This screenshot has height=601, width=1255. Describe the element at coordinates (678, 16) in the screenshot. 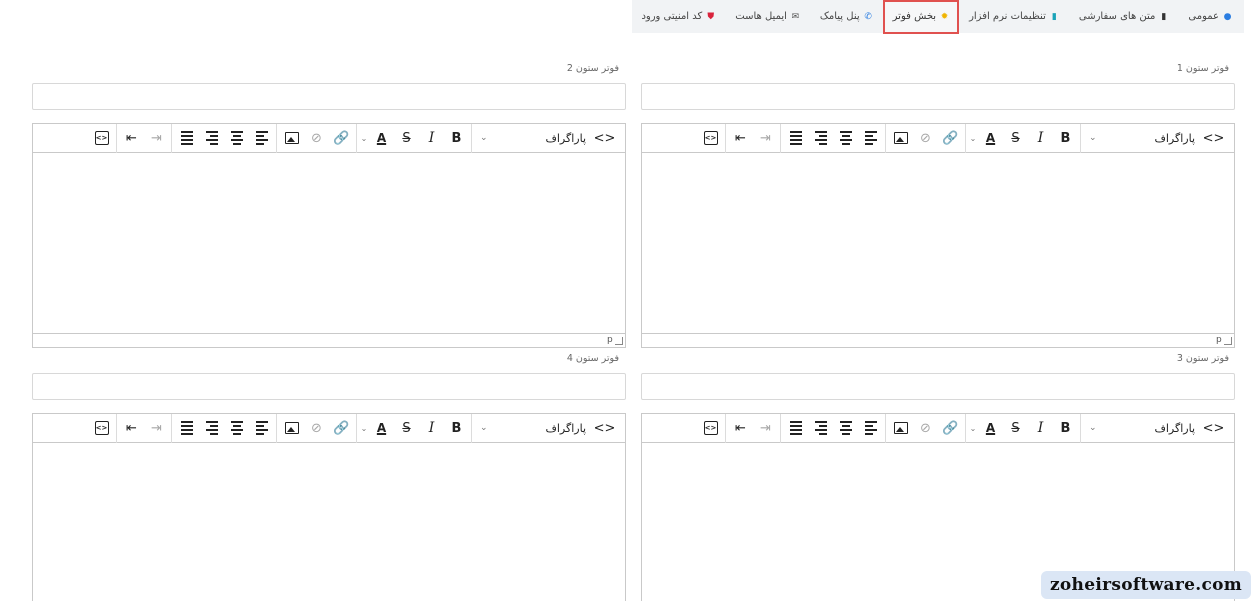

I see `tab-6: ⛊ کد امنیتی ورود` at that location.